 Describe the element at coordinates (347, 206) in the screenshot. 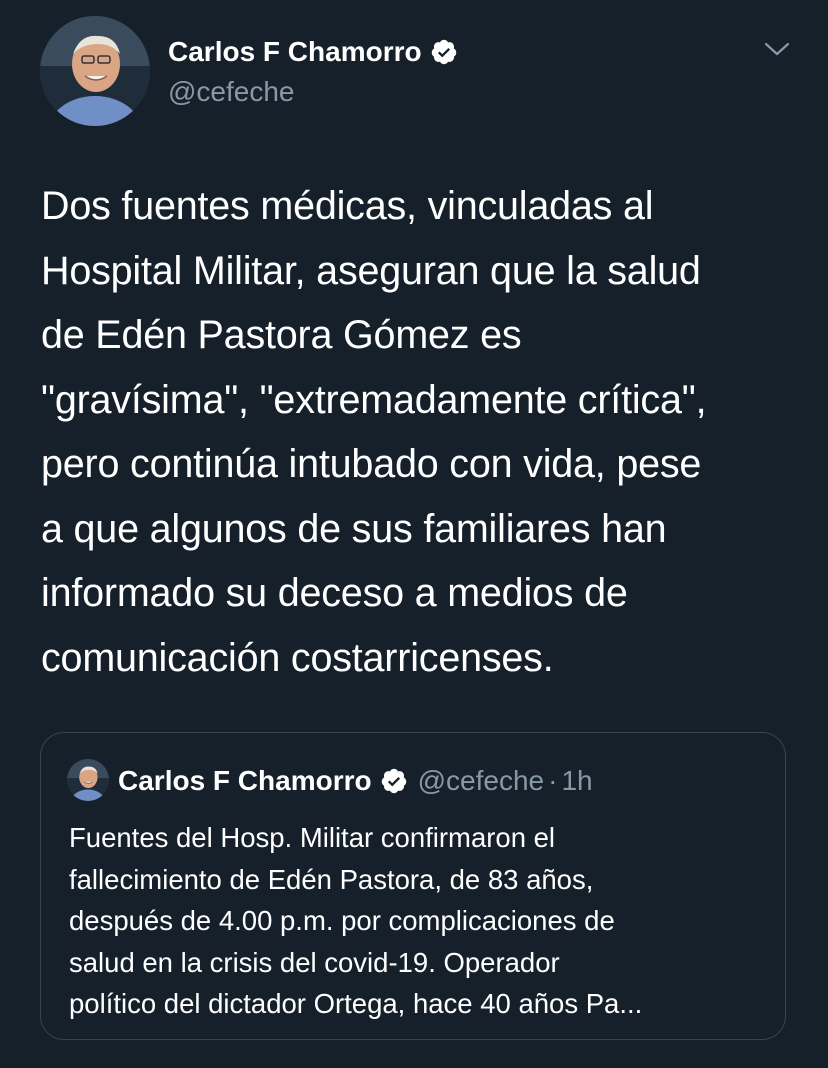

I see `tweet-text-line: Dos fuentes médicas, vinculadas al` at that location.